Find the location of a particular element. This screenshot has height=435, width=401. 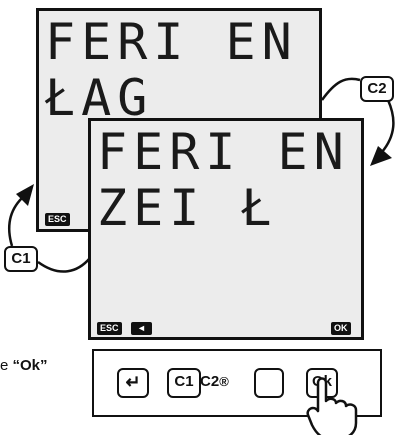

c1-button: C1 is located at coordinates (184, 383).